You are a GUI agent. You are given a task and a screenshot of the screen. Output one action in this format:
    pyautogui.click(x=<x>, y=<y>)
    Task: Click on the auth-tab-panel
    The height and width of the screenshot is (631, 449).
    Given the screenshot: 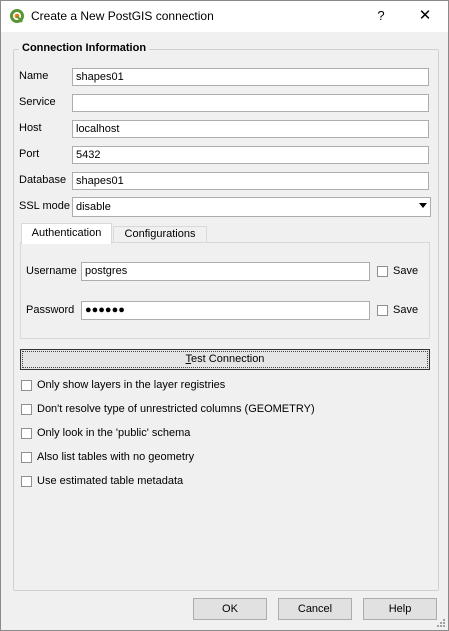 What is the action you would take?
    pyautogui.click(x=225, y=290)
    